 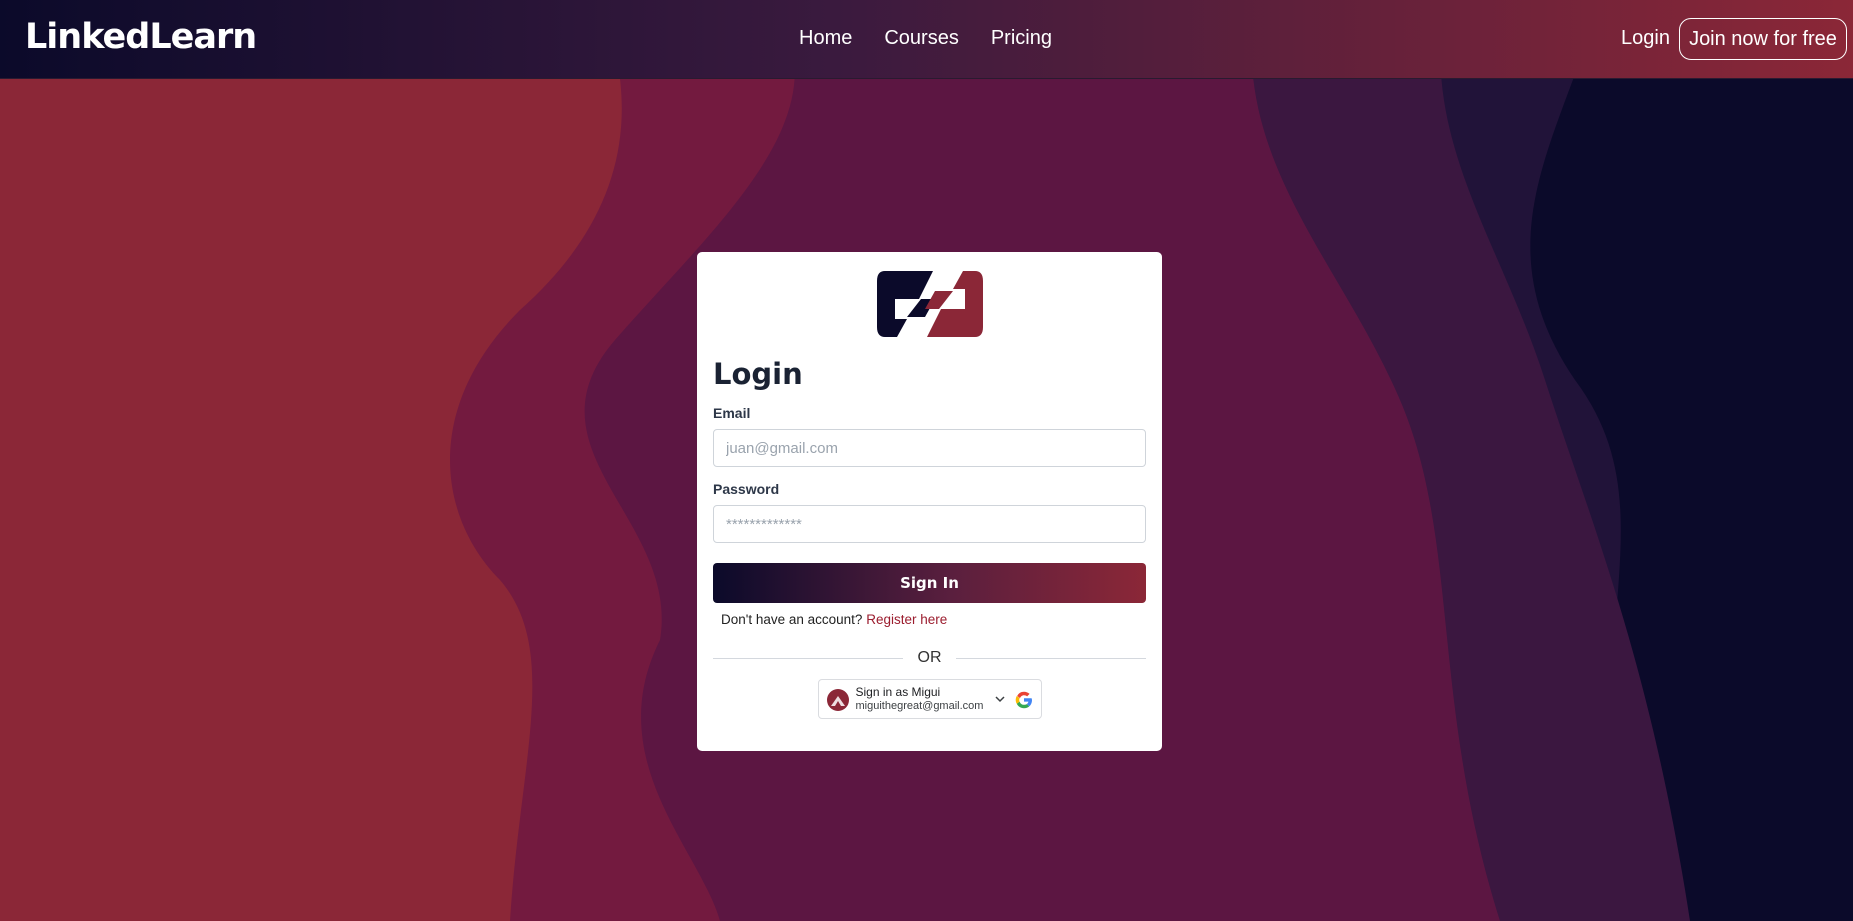 I want to click on divider-line-right, so click(x=1051, y=658).